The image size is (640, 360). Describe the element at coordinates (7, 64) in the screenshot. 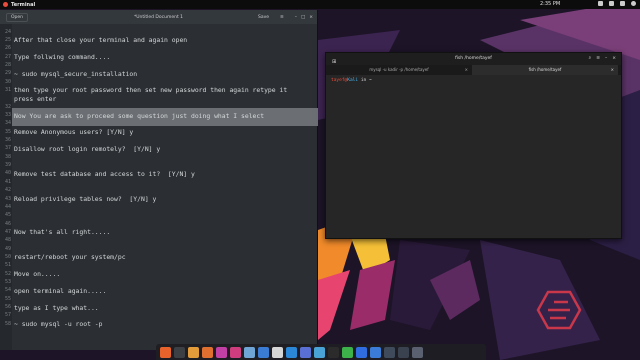

I see `line-number: 28` at that location.